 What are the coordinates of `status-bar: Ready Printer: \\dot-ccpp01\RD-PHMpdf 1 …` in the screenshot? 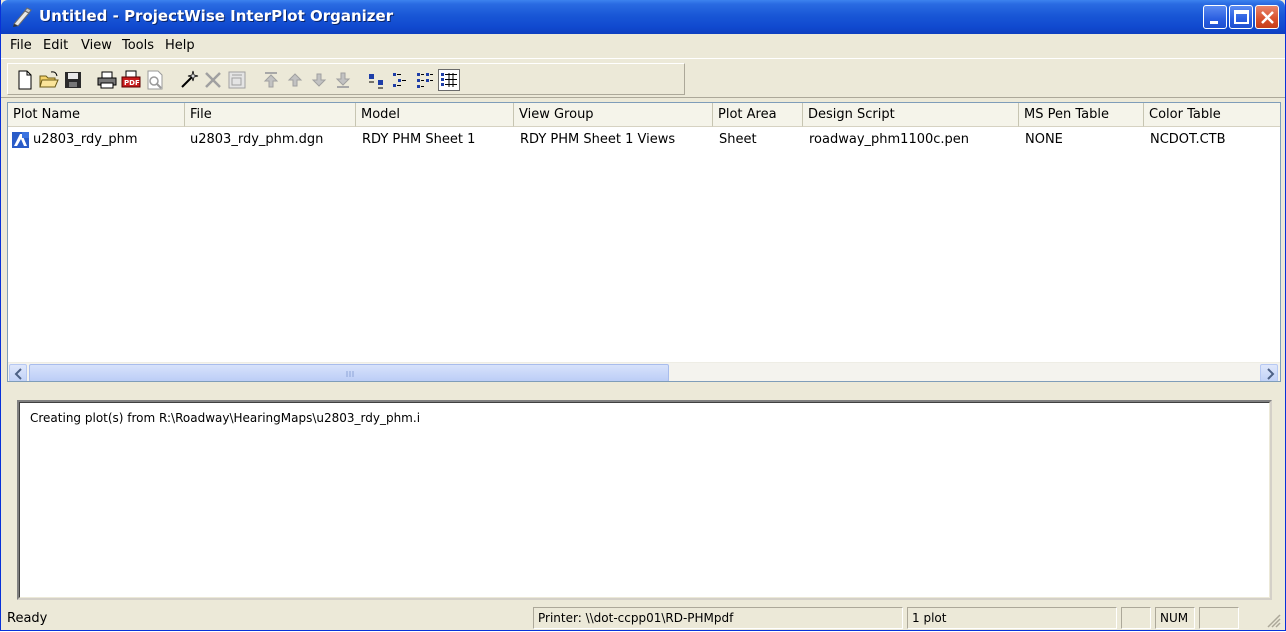 It's located at (643, 617).